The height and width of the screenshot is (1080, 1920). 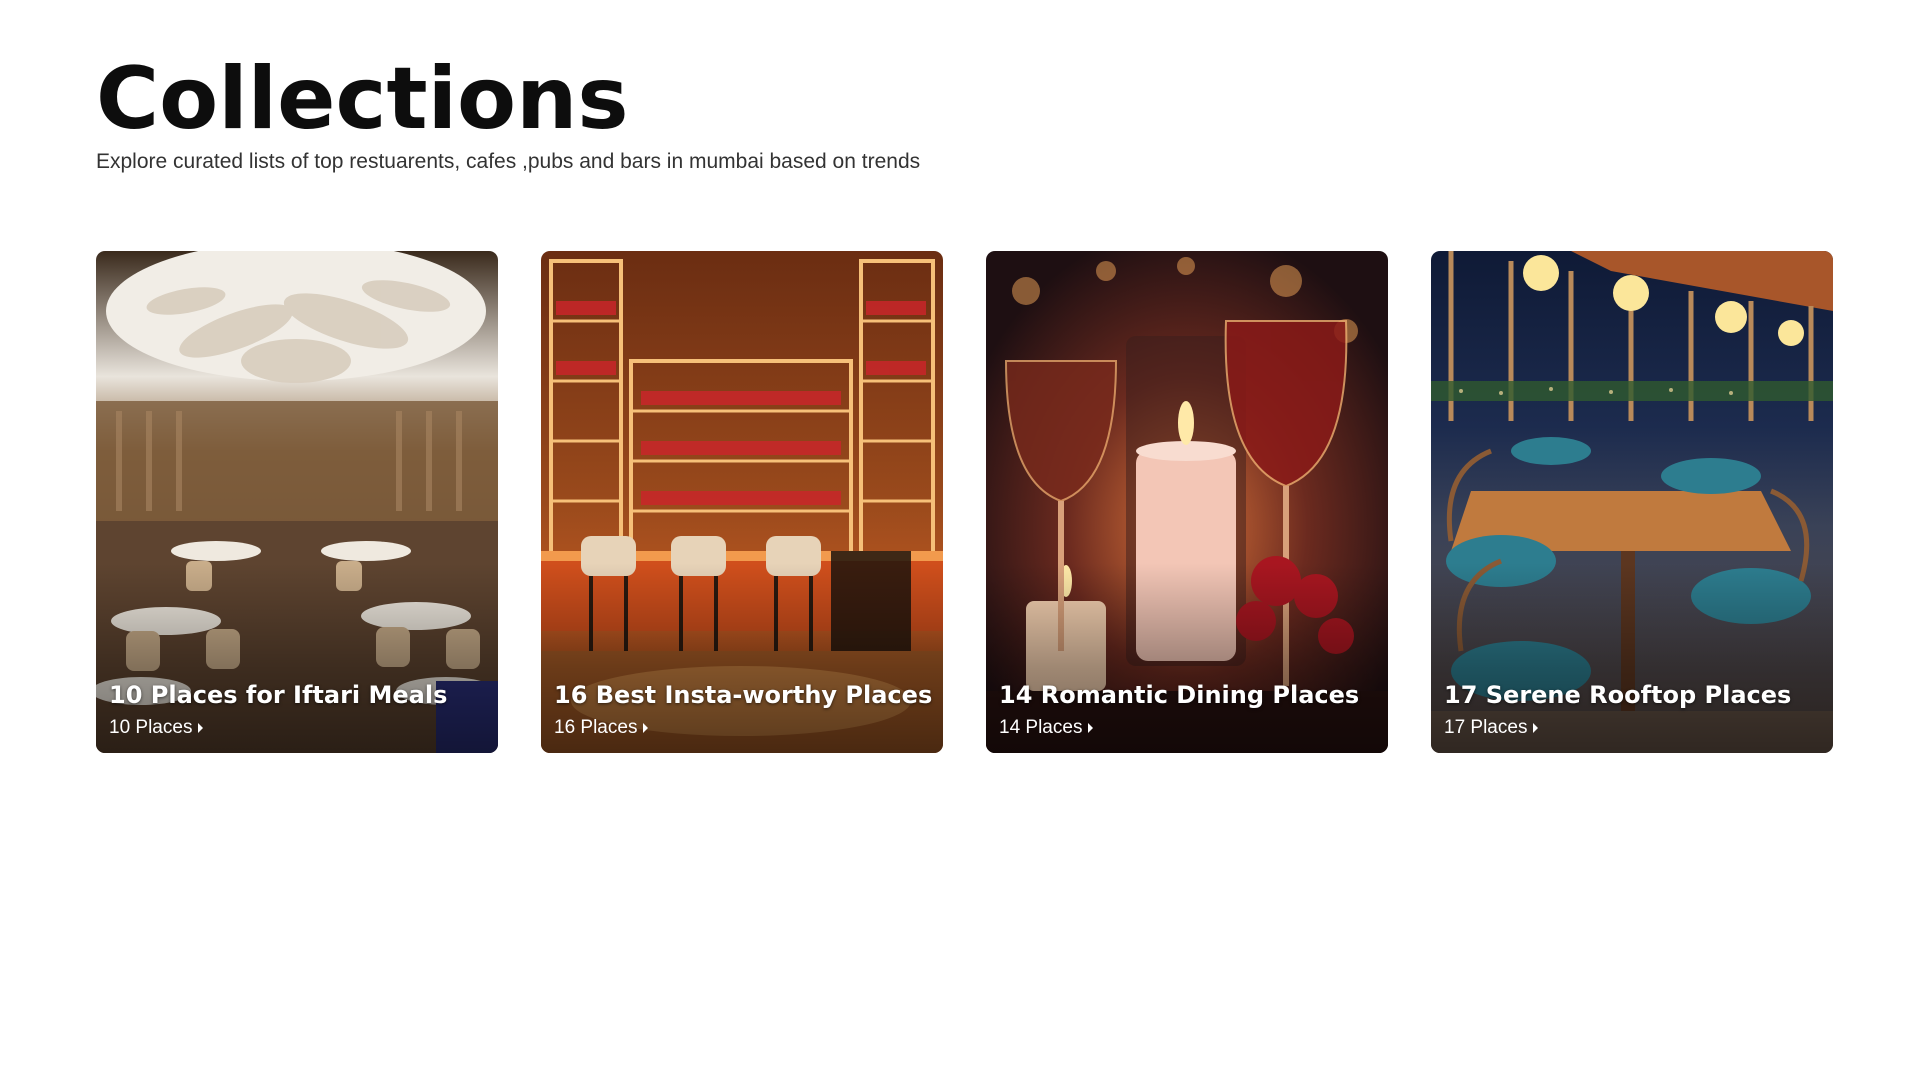 What do you see at coordinates (1187, 502) in the screenshot?
I see `collection-card-romantic: 14 Romantic Dining Places 14 Places` at bounding box center [1187, 502].